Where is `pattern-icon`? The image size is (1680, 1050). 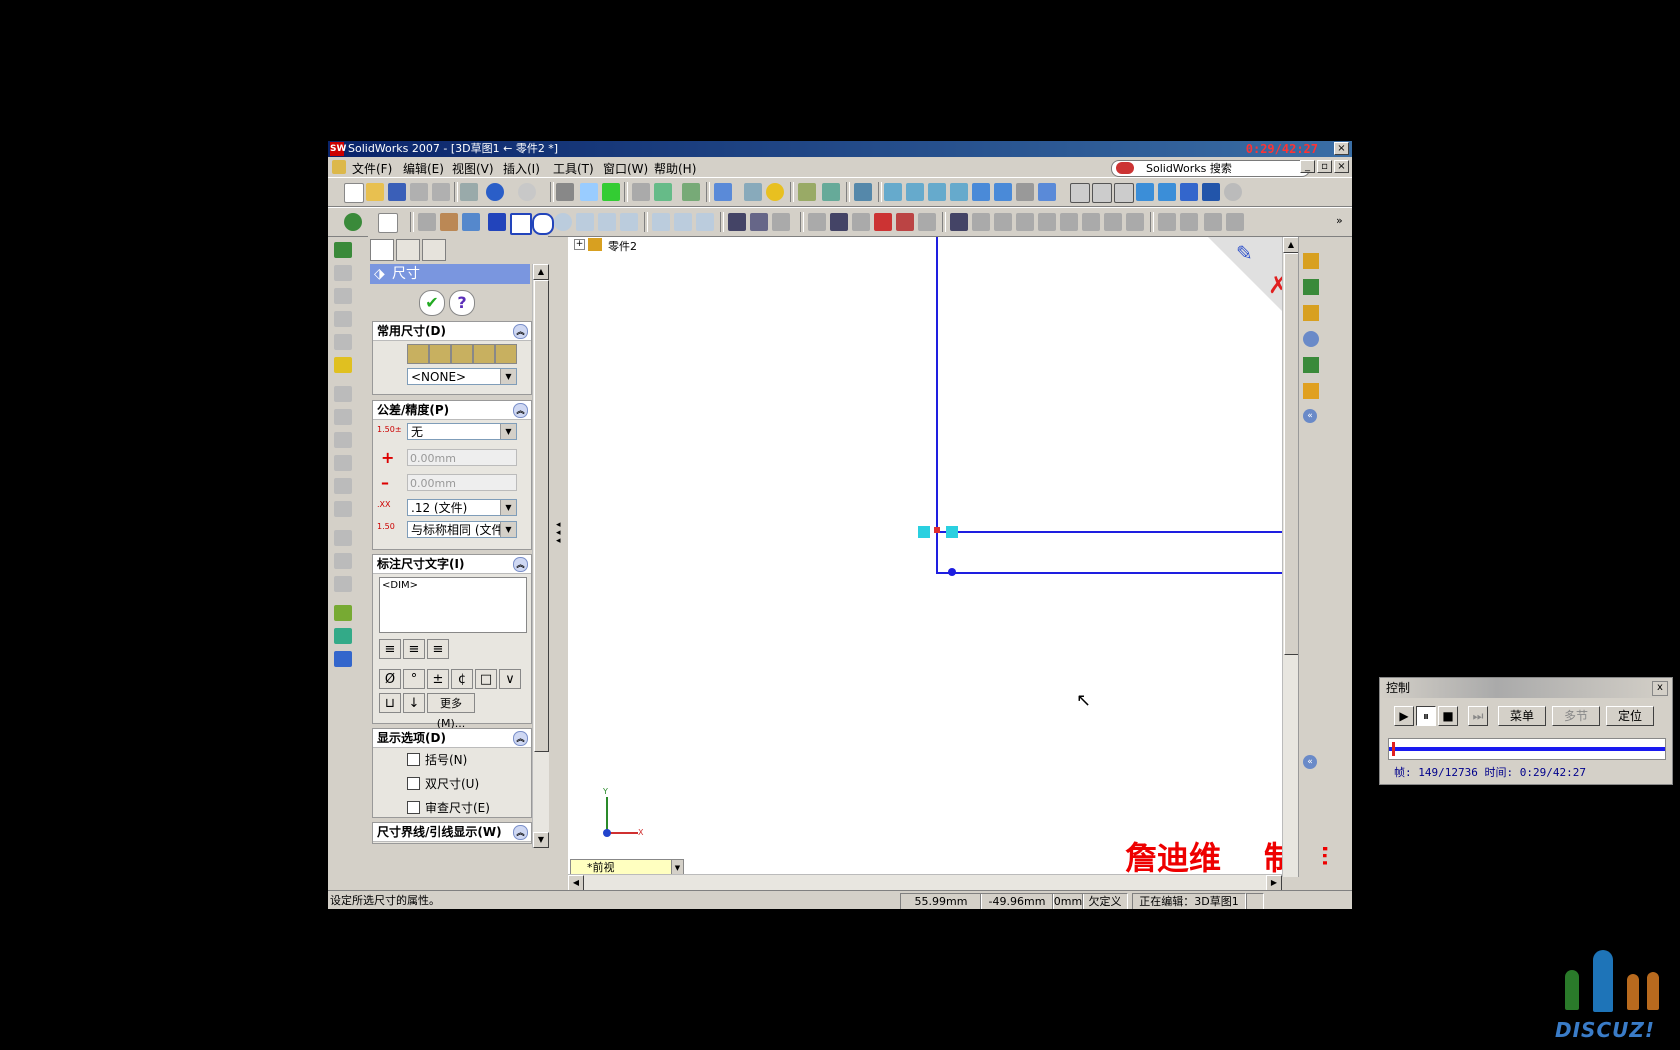 pattern-icon is located at coordinates (1167, 222).